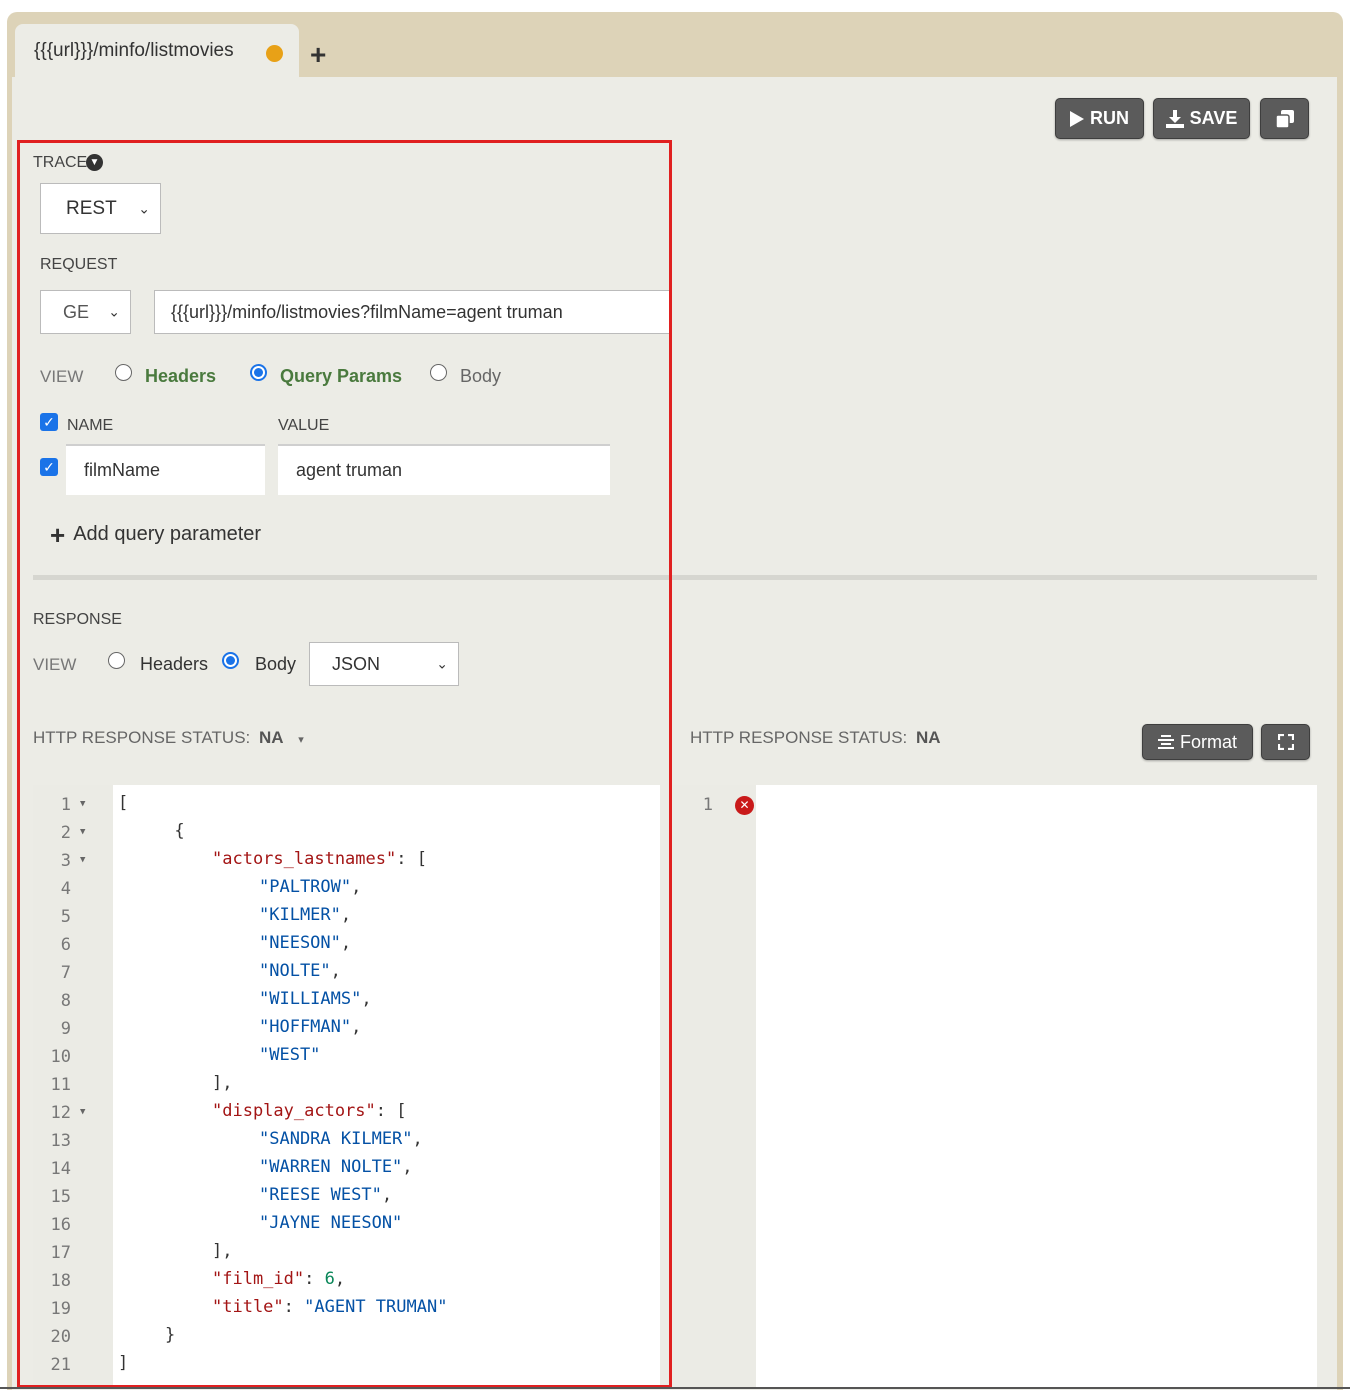 This screenshot has height=1390, width=1350. Describe the element at coordinates (301, 740) in the screenshot. I see `status-caret-icon: ▾` at that location.